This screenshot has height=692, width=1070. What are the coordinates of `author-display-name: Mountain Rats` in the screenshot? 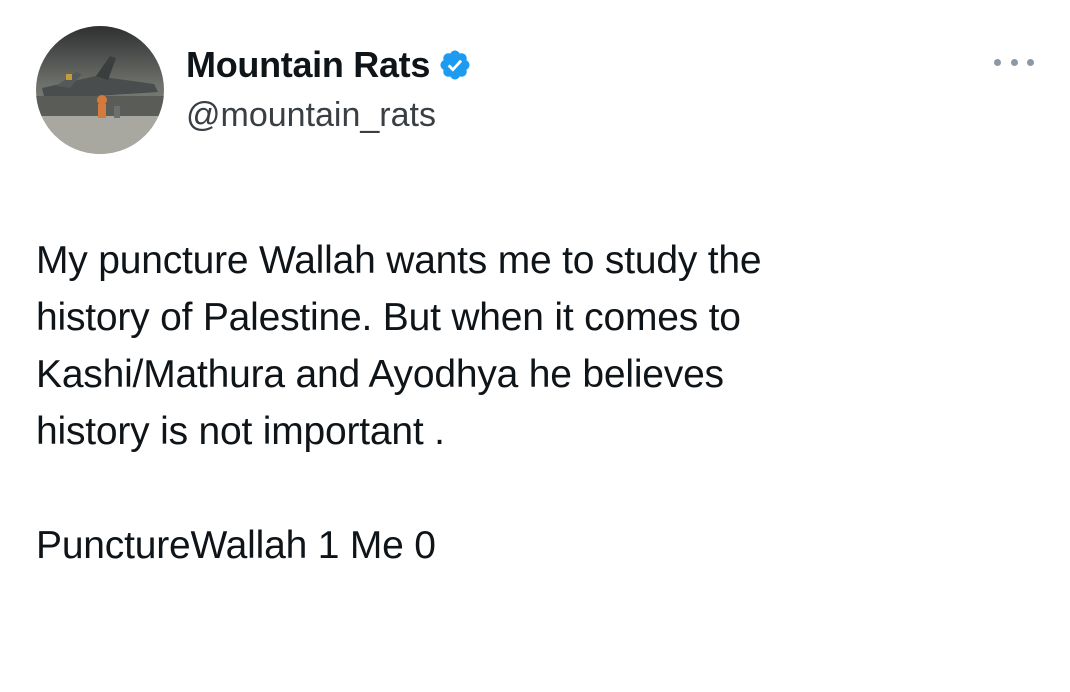 It's located at (308, 65).